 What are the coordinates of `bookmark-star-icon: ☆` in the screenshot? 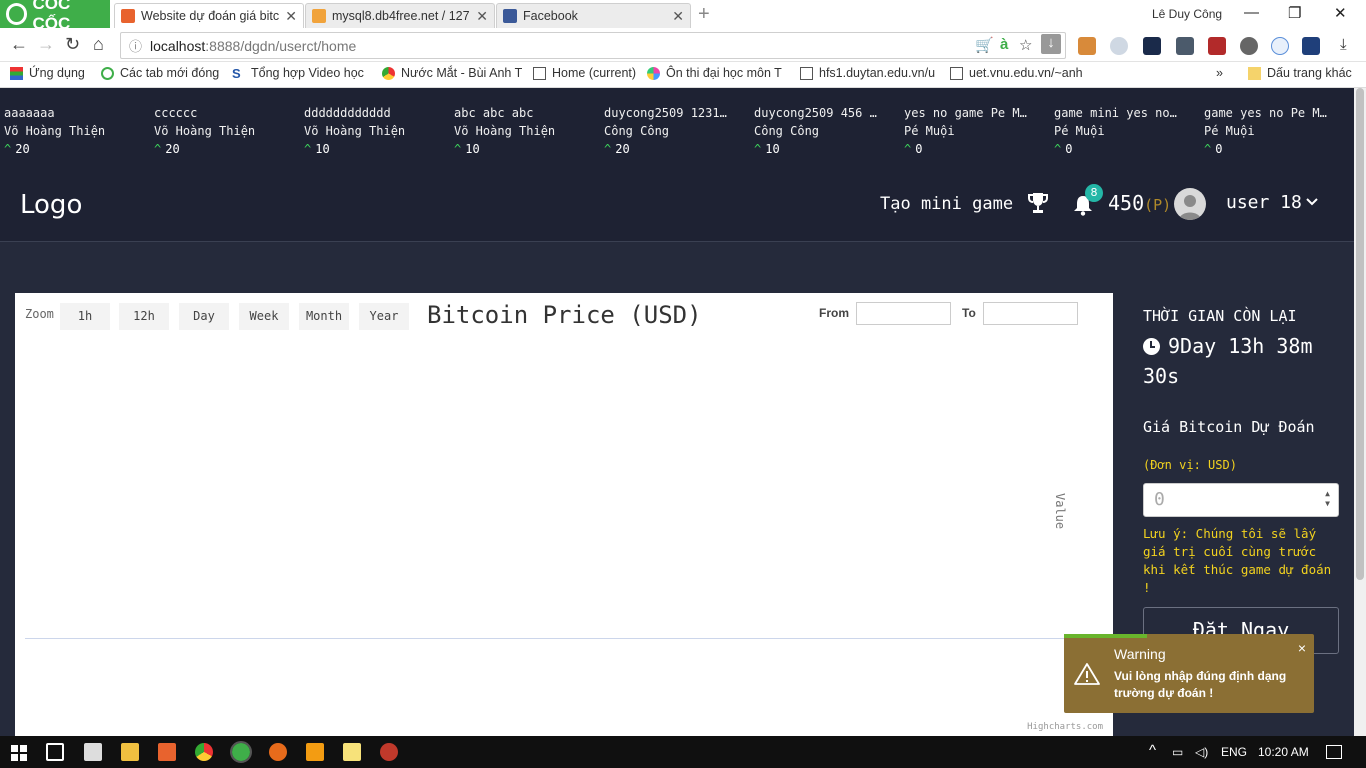 It's located at (1025, 45).